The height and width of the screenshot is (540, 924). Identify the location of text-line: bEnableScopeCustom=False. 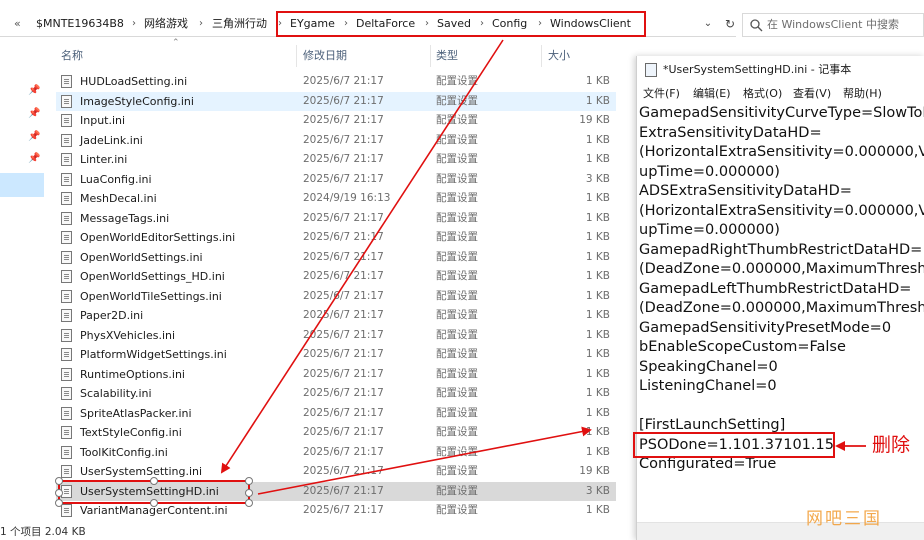
(742, 347).